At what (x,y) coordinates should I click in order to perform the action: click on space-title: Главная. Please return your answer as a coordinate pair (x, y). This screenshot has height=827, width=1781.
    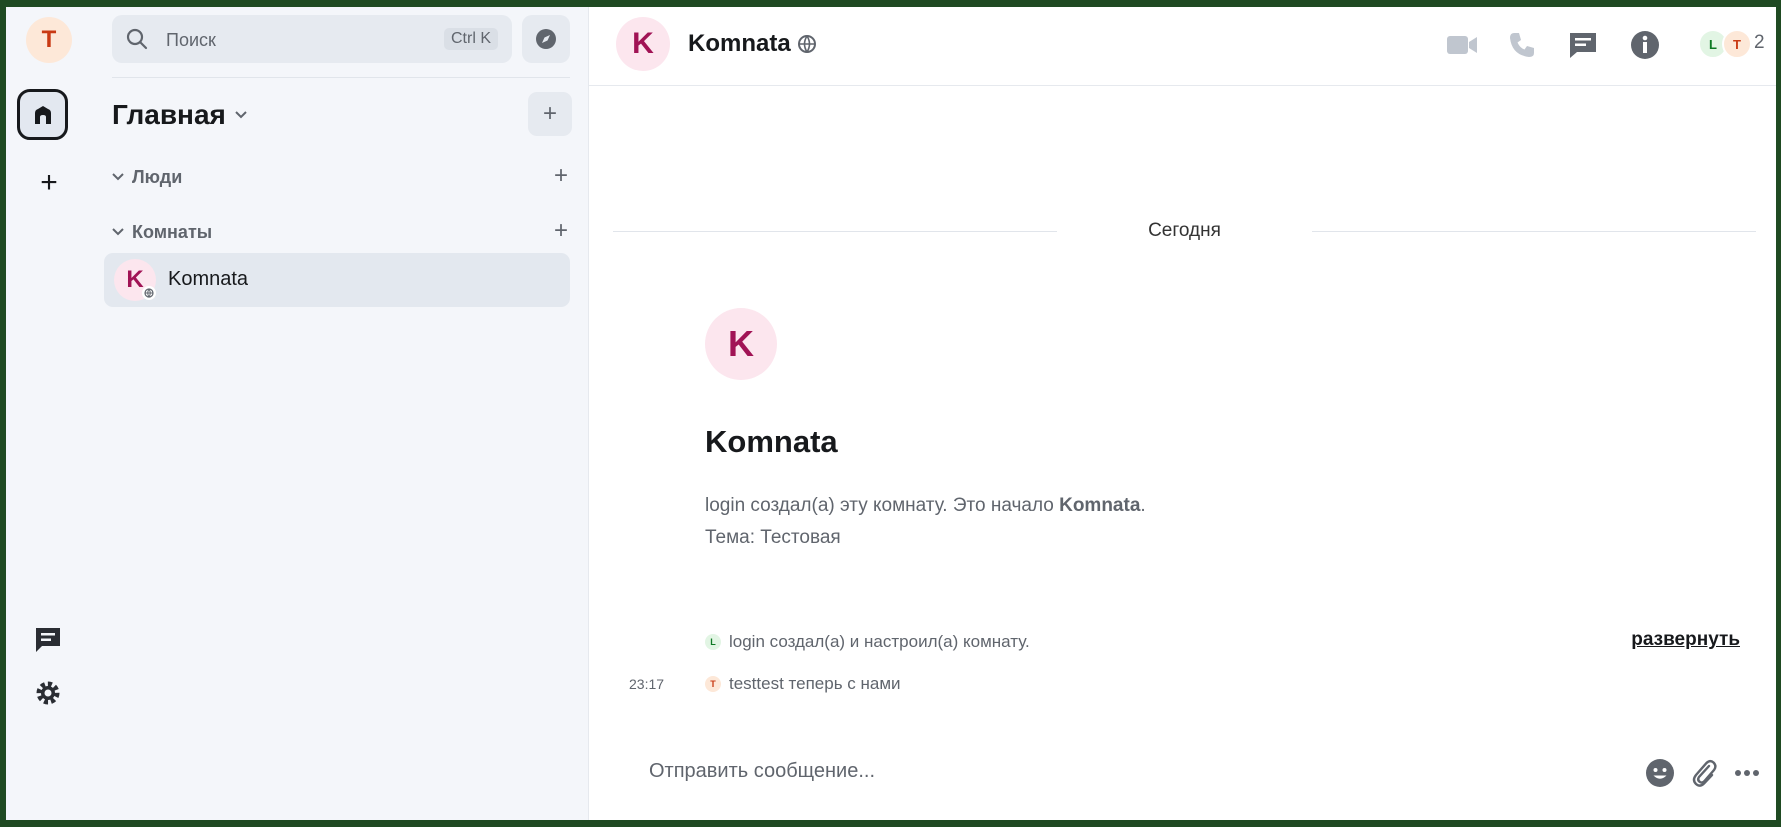
    Looking at the image, I should click on (180, 115).